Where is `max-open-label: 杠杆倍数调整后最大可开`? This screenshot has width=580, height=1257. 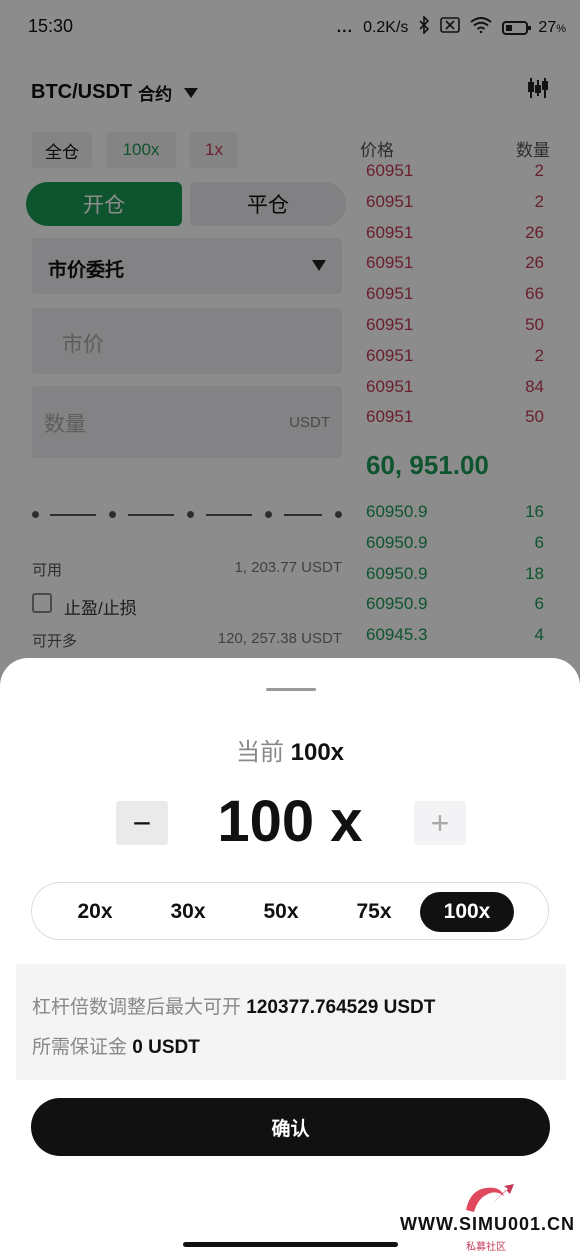
max-open-label: 杠杆倍数调整后最大可开 is located at coordinates (137, 1007).